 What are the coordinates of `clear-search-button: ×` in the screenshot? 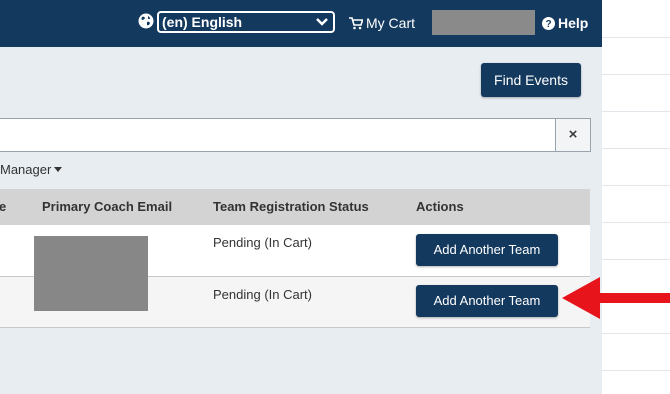 It's located at (573, 135).